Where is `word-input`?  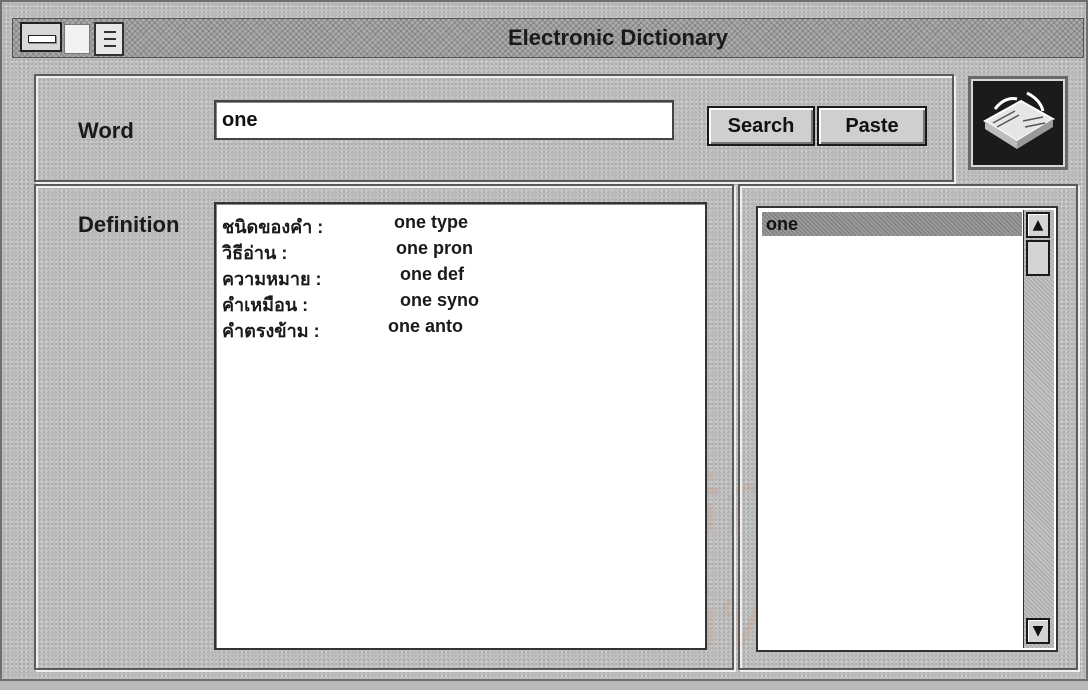
word-input is located at coordinates (444, 120).